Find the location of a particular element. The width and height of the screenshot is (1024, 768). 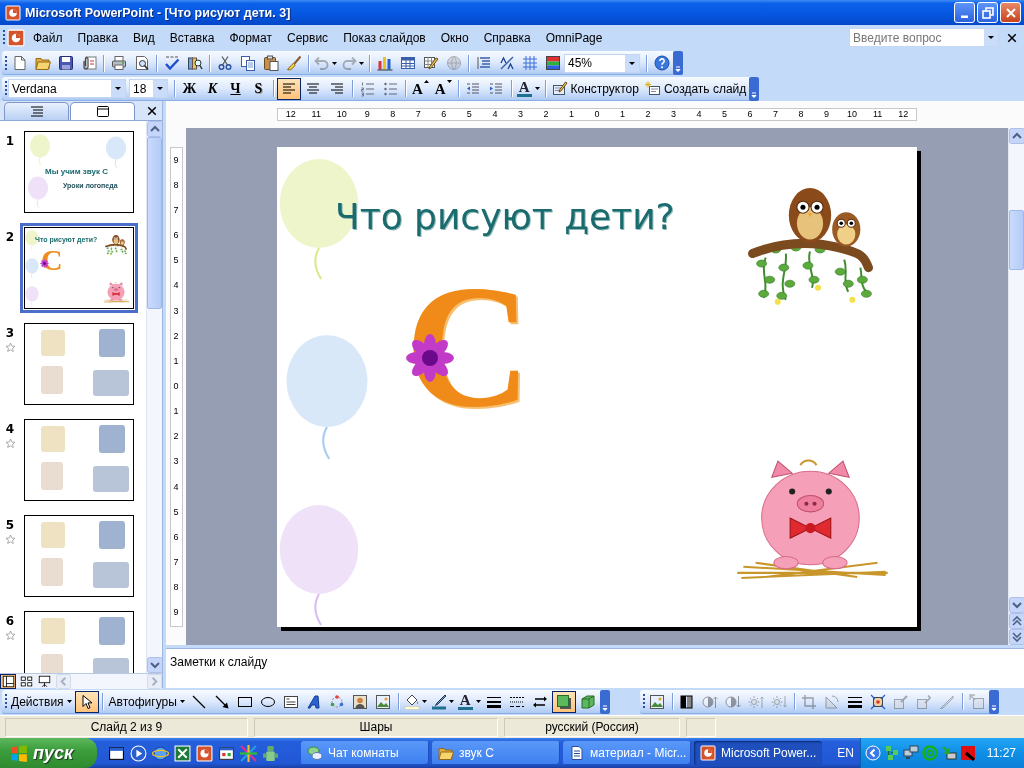

paperclip-page-icon is located at coordinates (88, 63).